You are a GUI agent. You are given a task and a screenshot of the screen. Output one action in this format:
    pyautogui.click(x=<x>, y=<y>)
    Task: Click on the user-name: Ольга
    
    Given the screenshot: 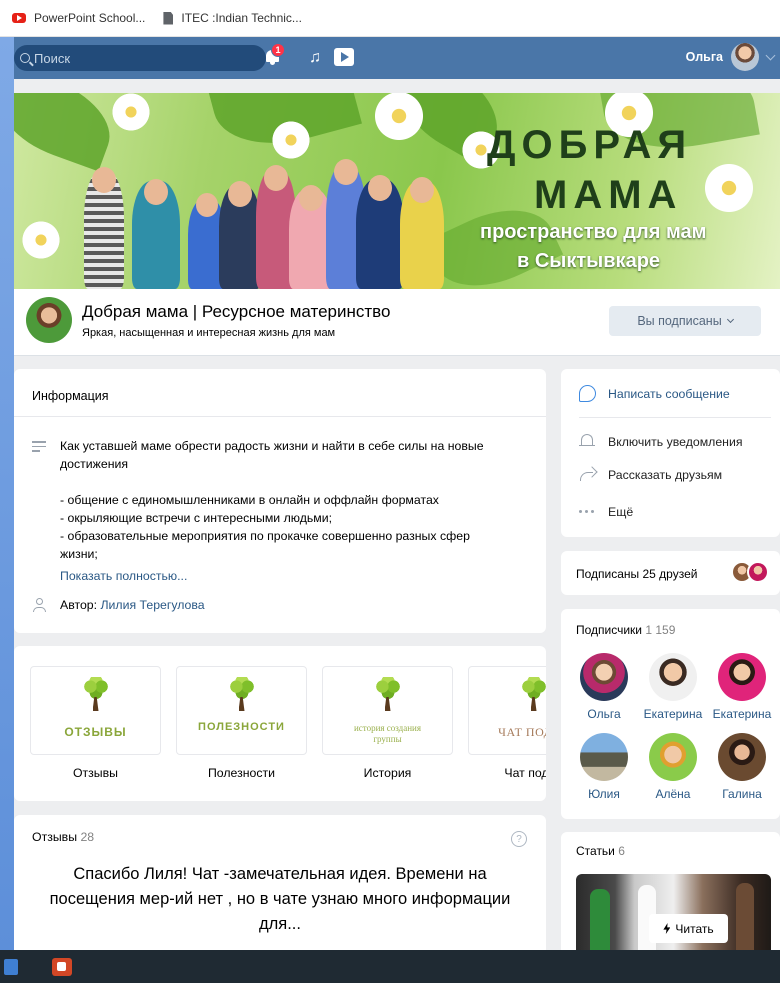 What is the action you would take?
    pyautogui.click(x=704, y=57)
    